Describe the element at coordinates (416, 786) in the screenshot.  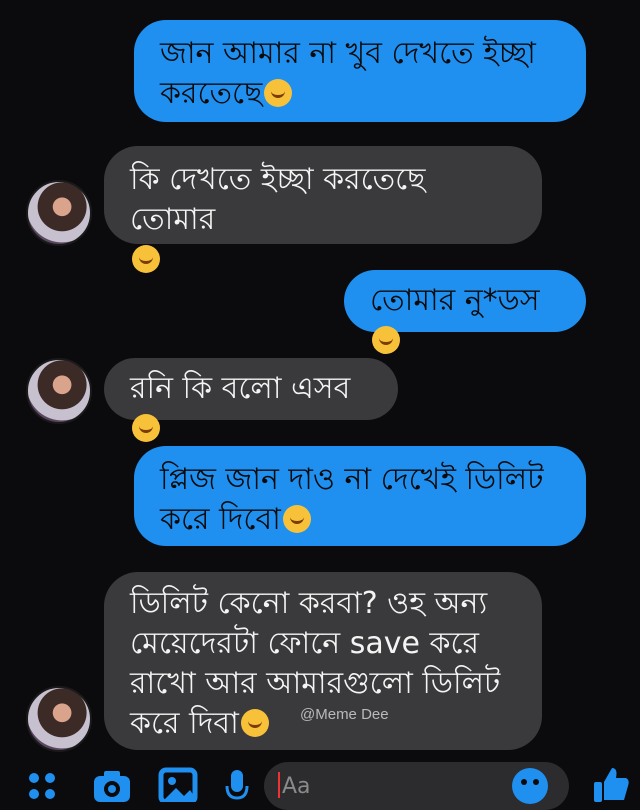
I see `message-input: Aa` at that location.